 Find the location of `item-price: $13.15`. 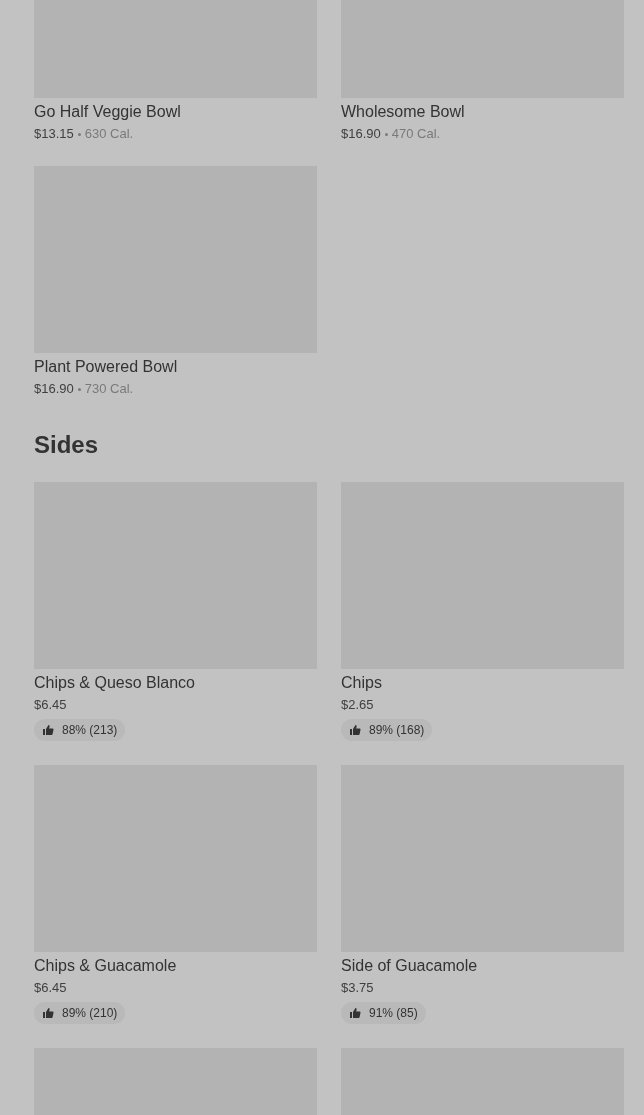

item-price: $13.15 is located at coordinates (54, 134).